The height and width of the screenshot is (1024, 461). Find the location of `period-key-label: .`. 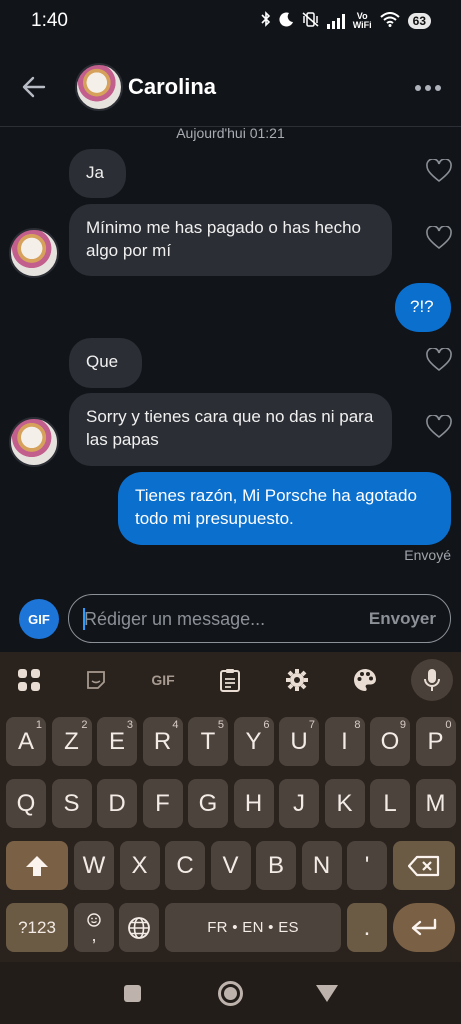

period-key-label: . is located at coordinates (367, 927).